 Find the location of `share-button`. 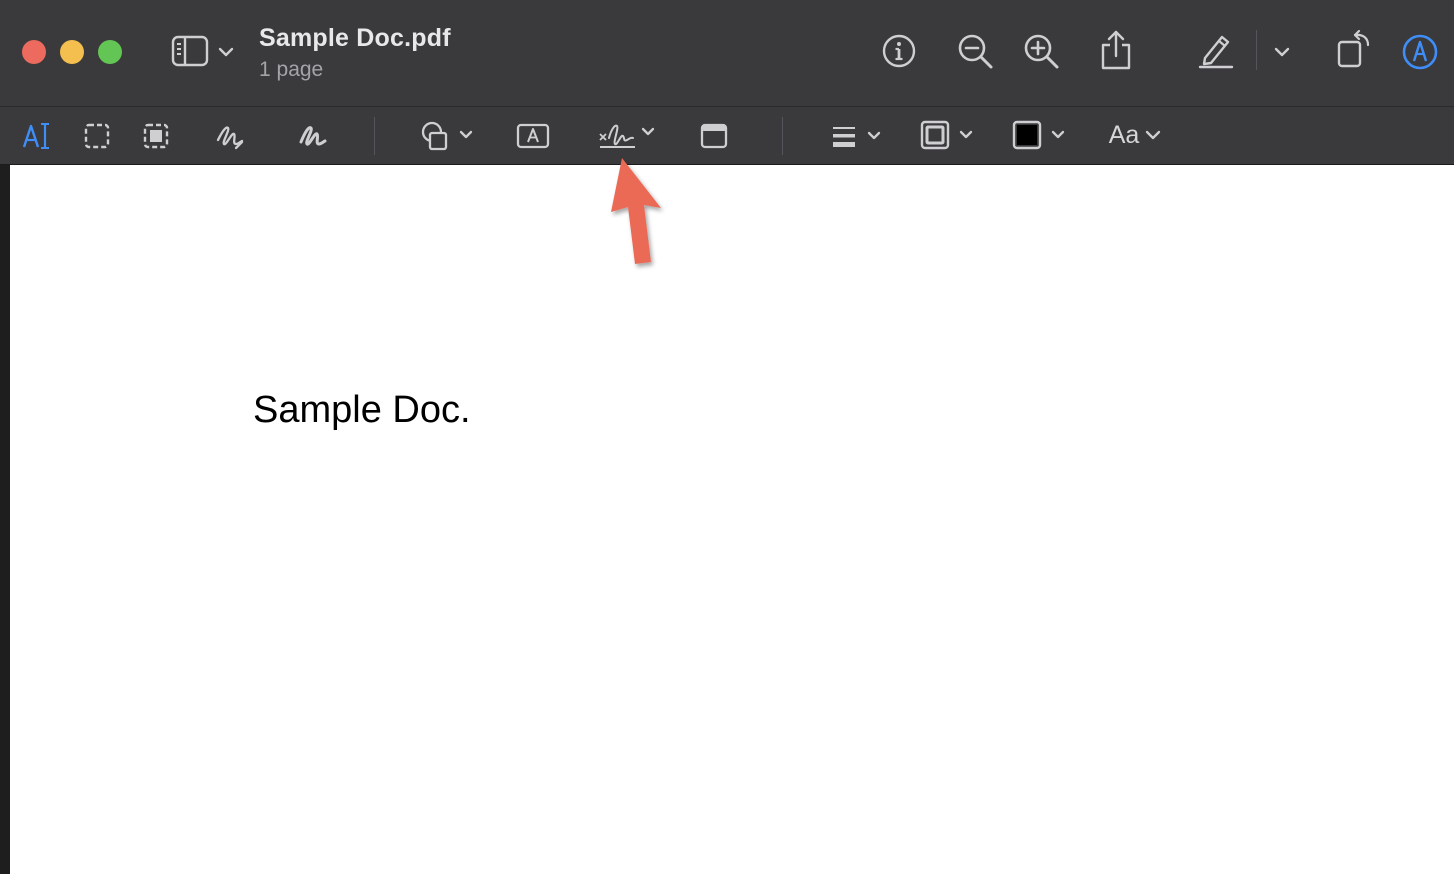

share-button is located at coordinates (1116, 50).